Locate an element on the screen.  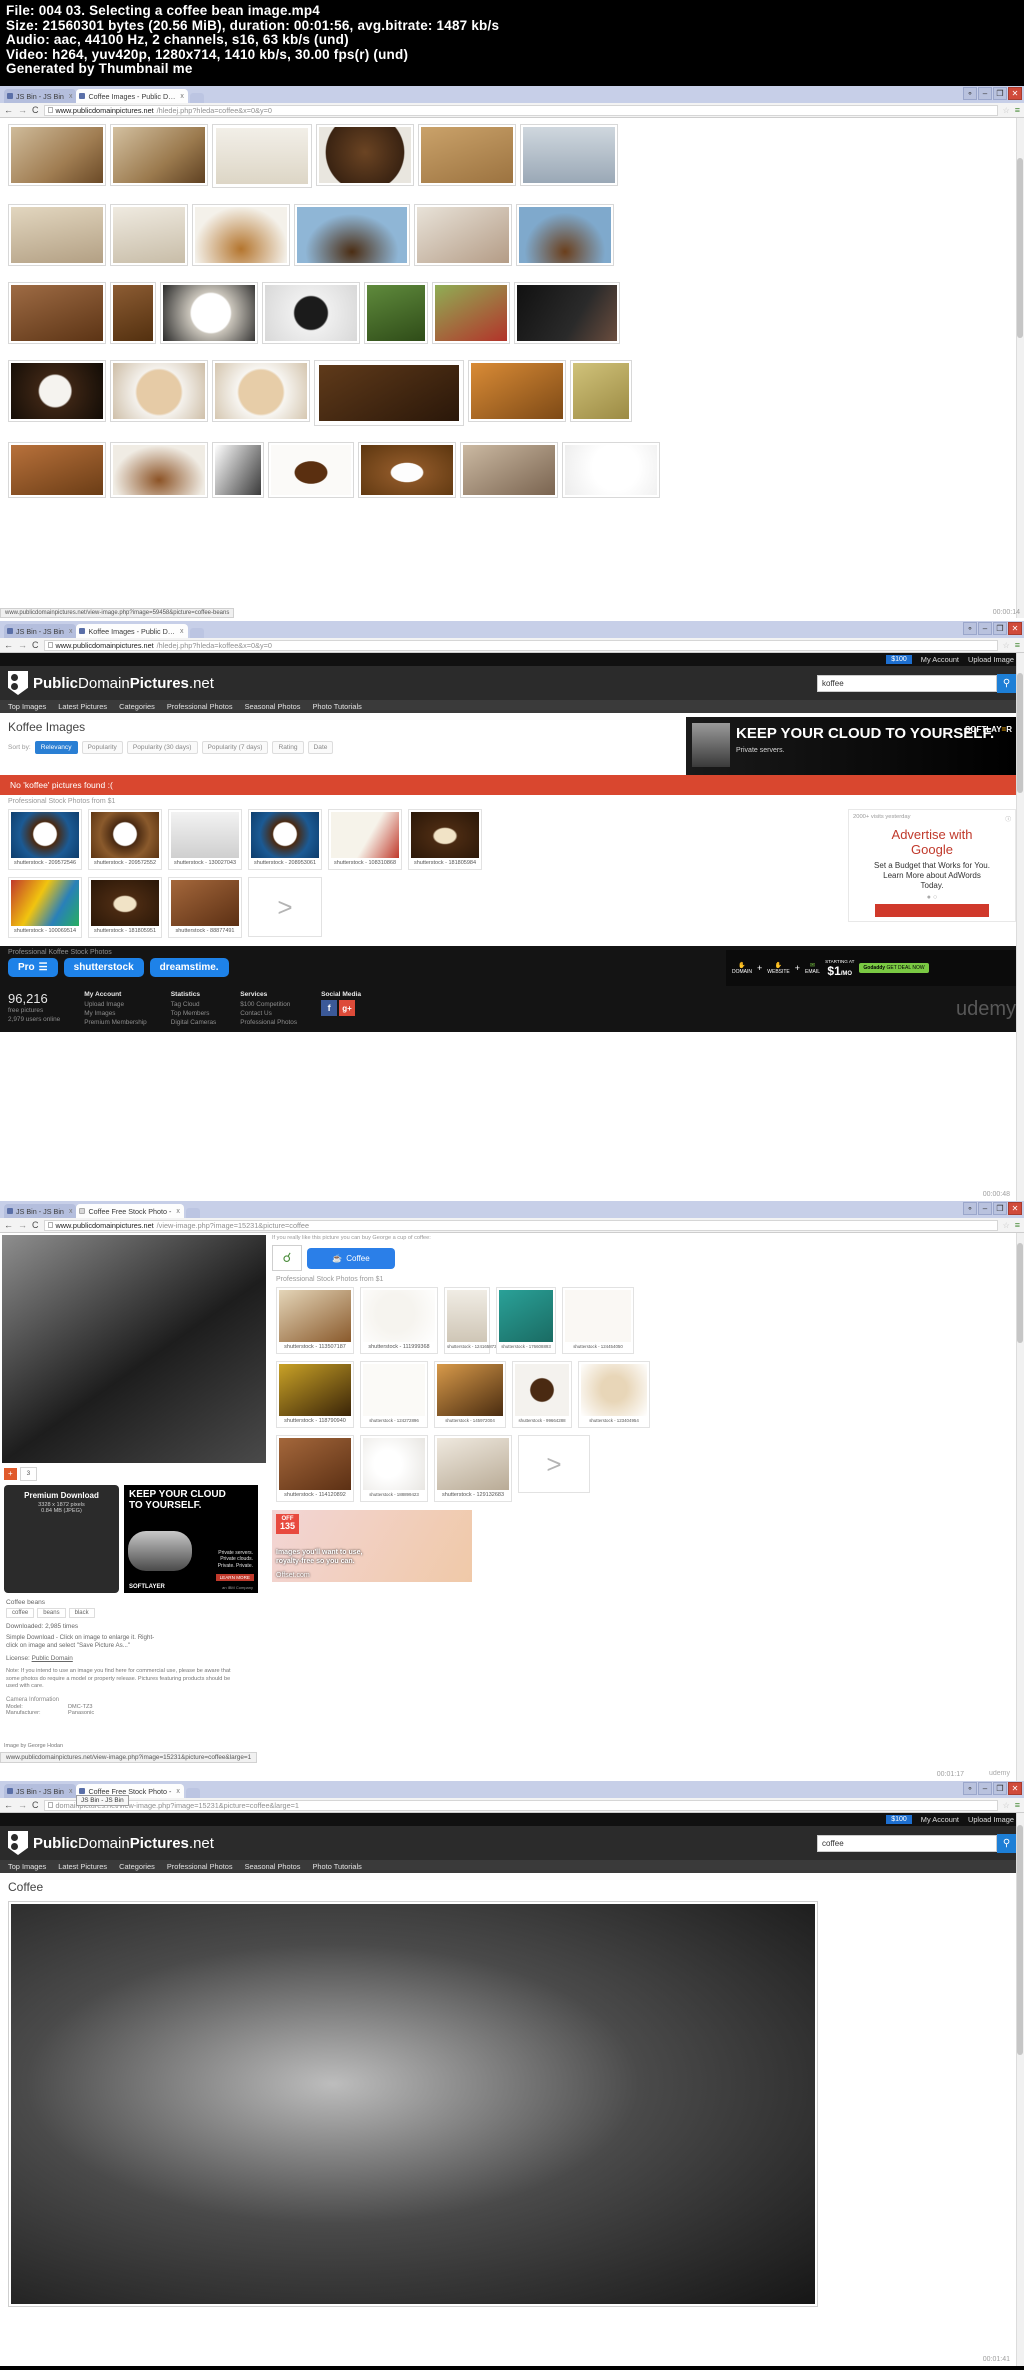
next-page-button: > is located at coordinates (554, 1464).